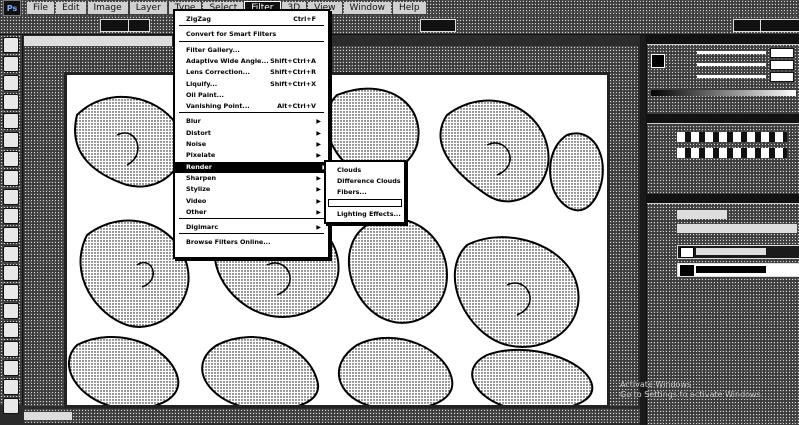  What do you see at coordinates (41, 8) in the screenshot?
I see `menu-file: File` at bounding box center [41, 8].